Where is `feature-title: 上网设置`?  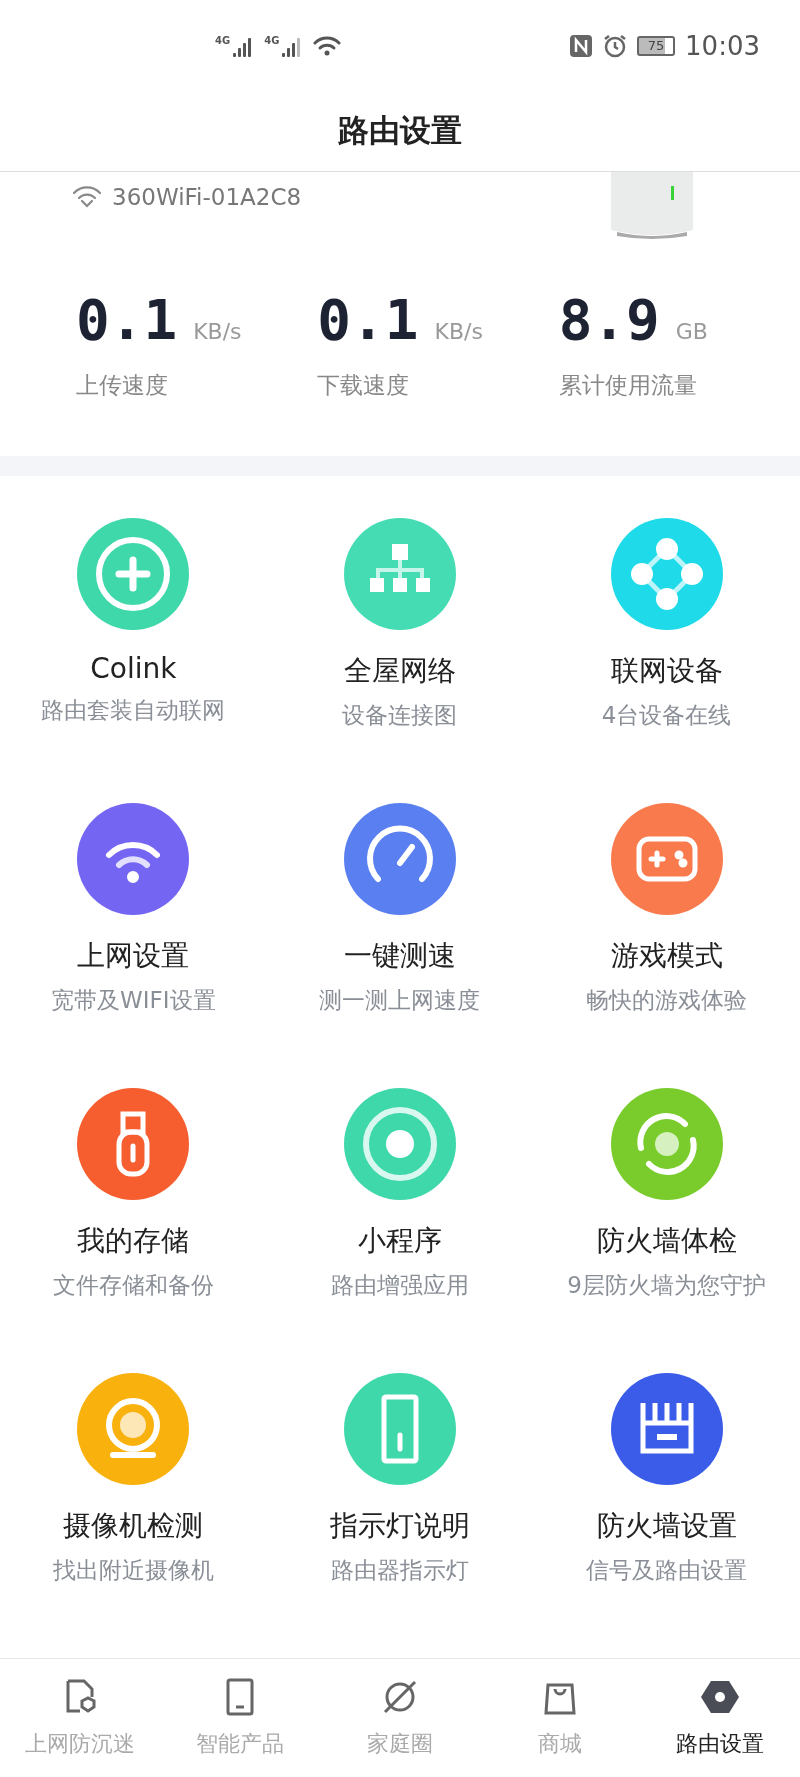 feature-title: 上网设置 is located at coordinates (133, 956).